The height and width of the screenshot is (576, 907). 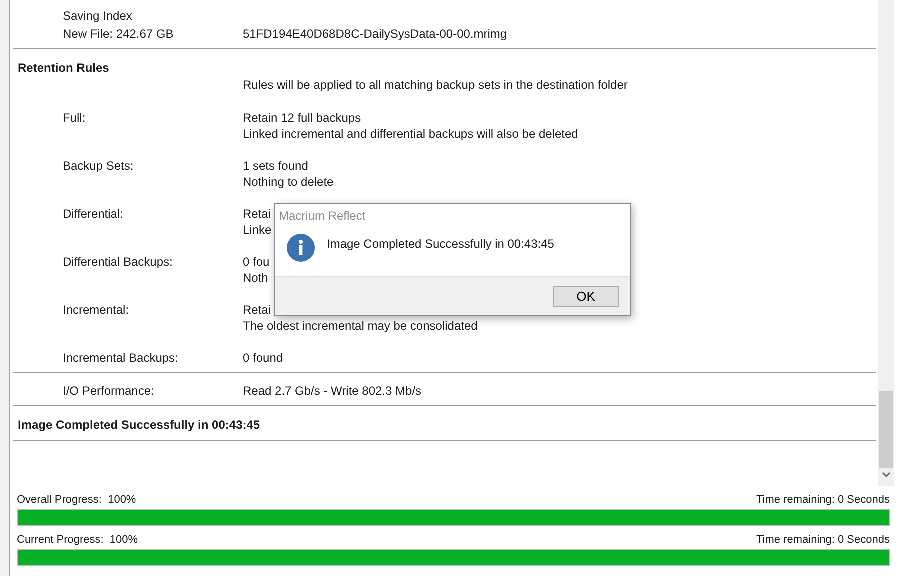 What do you see at coordinates (63, 68) in the screenshot?
I see `section-heading: Retention Rules` at bounding box center [63, 68].